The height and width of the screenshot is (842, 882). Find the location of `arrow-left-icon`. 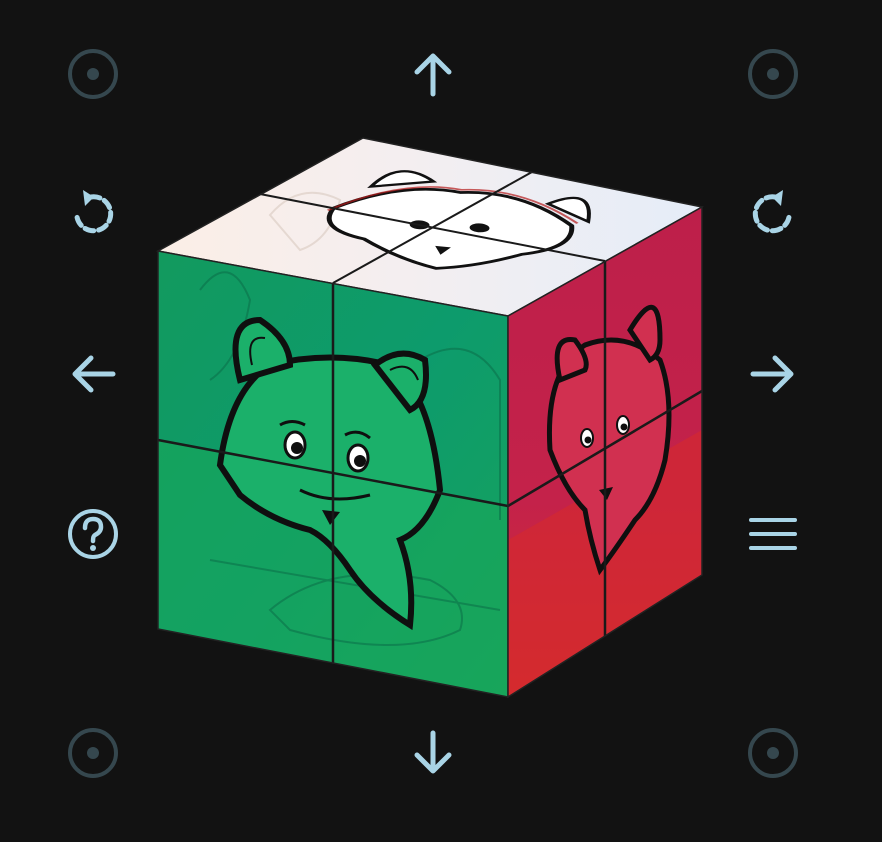

arrow-left-icon is located at coordinates (94, 374).